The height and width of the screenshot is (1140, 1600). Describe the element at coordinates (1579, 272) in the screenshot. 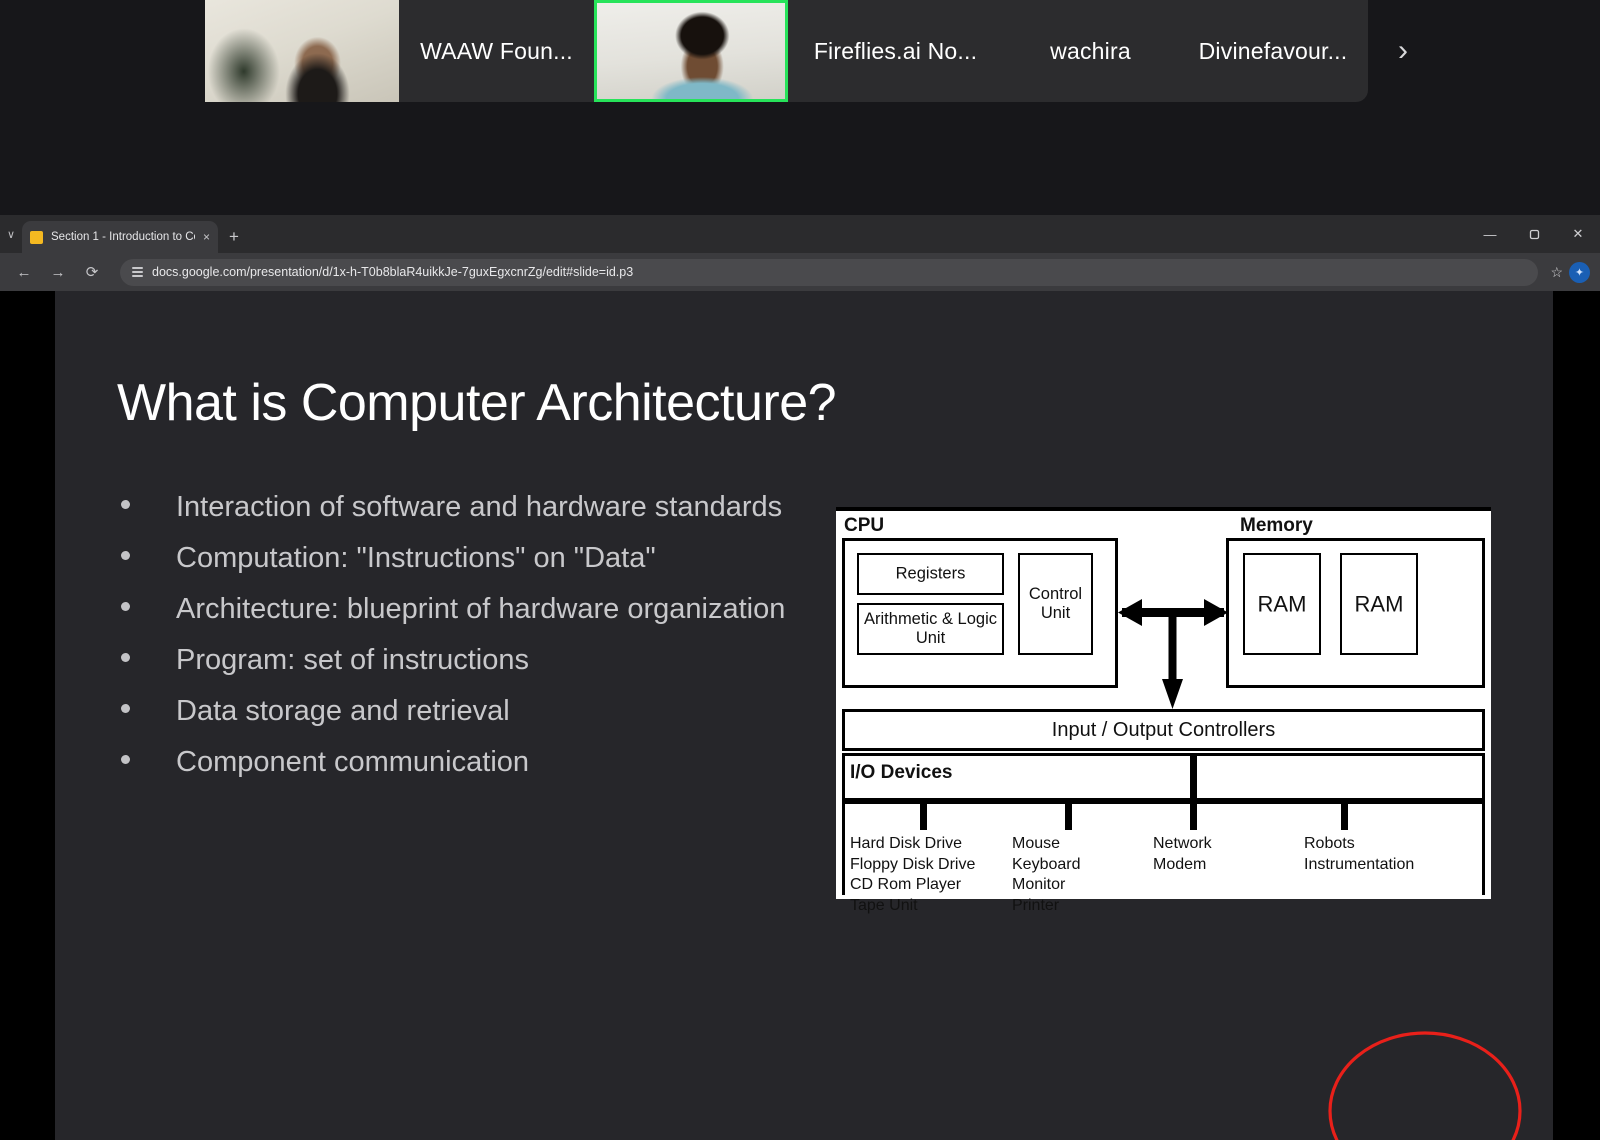

I see `profile-avatar: ✦` at that location.